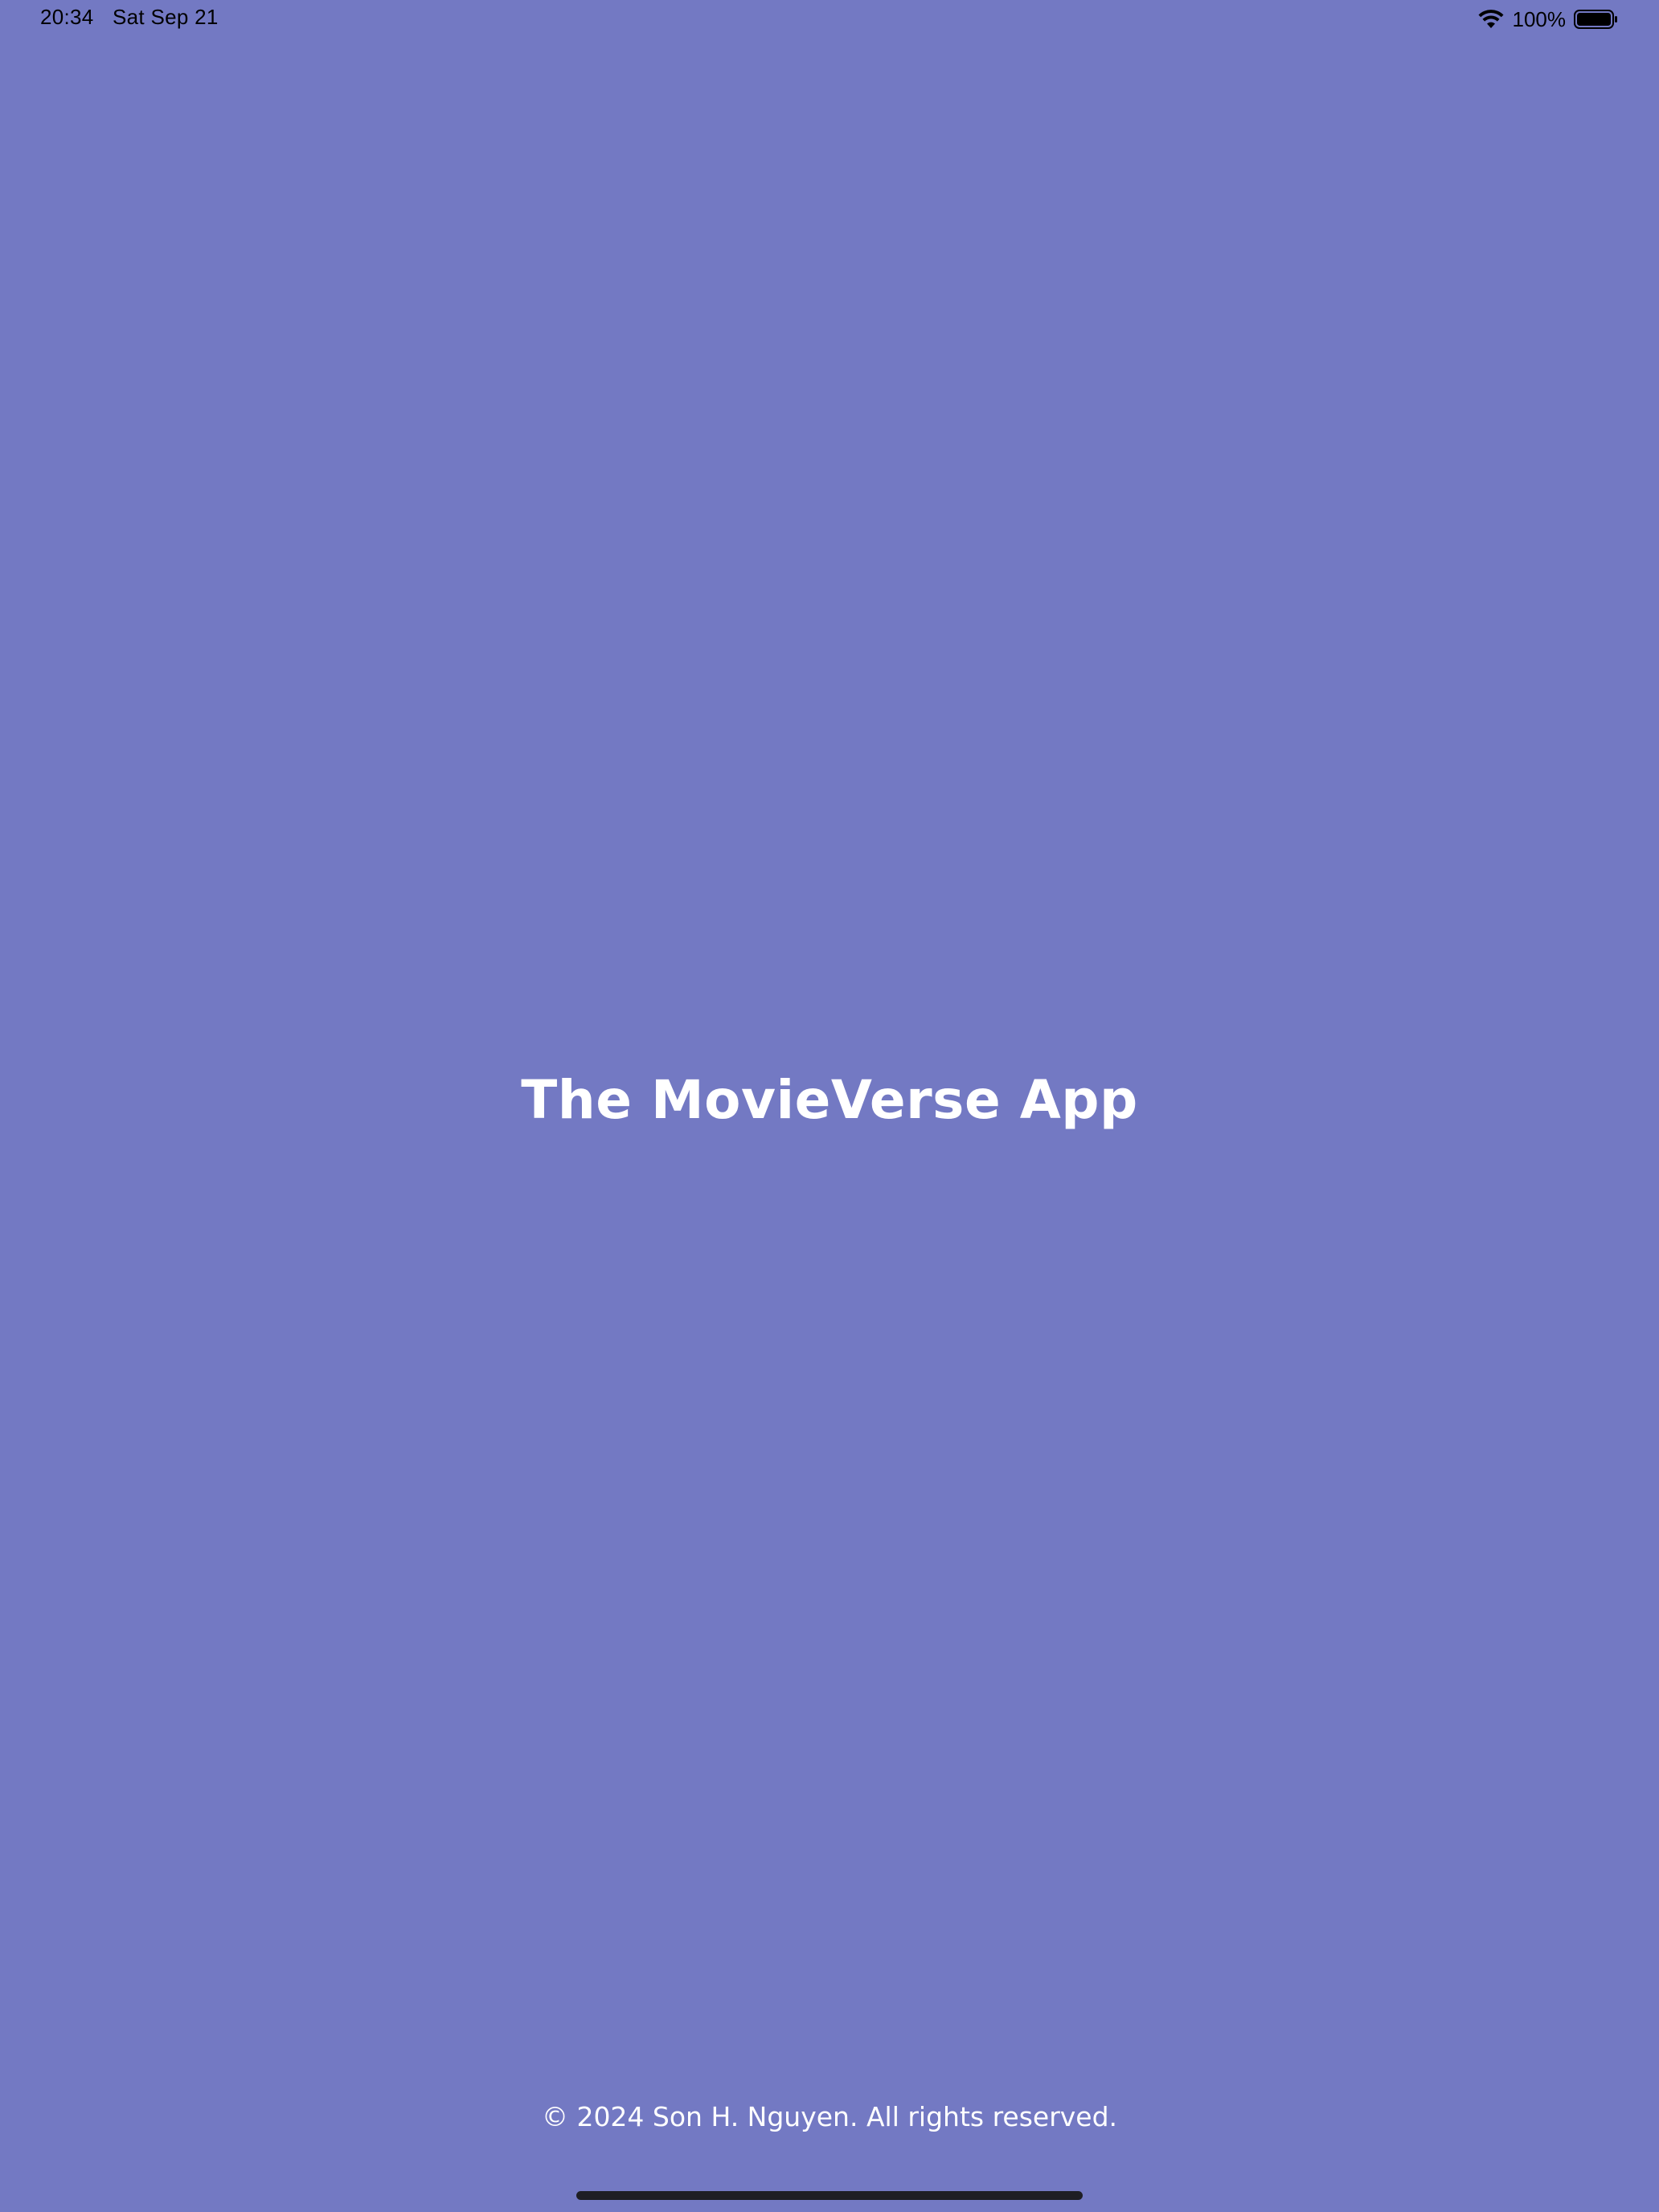 This screenshot has height=2212, width=1659. Describe the element at coordinates (829, 19) in the screenshot. I see `status-bar: 20:34 Sat Sep 21 100%` at that location.